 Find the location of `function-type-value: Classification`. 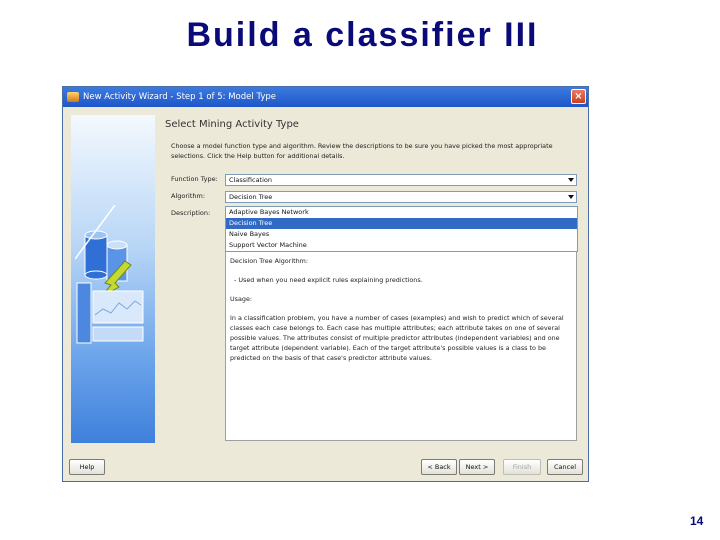

function-type-value: Classification is located at coordinates (251, 180).